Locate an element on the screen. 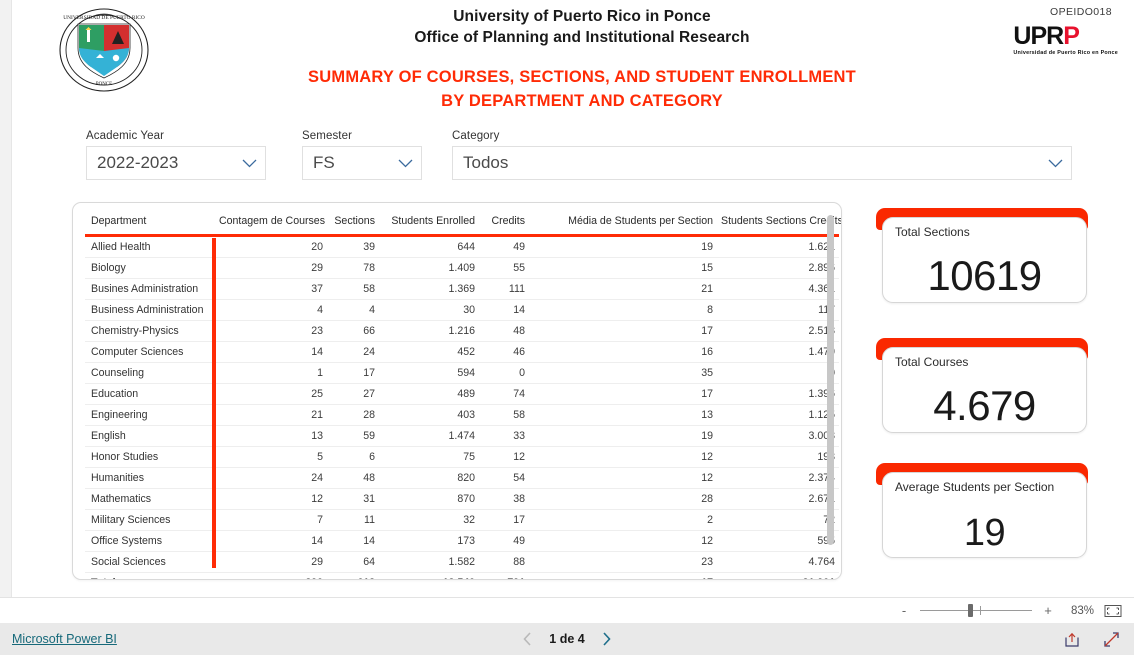 The width and height of the screenshot is (1134, 655). cell-credits: 38 is located at coordinates (504, 499).